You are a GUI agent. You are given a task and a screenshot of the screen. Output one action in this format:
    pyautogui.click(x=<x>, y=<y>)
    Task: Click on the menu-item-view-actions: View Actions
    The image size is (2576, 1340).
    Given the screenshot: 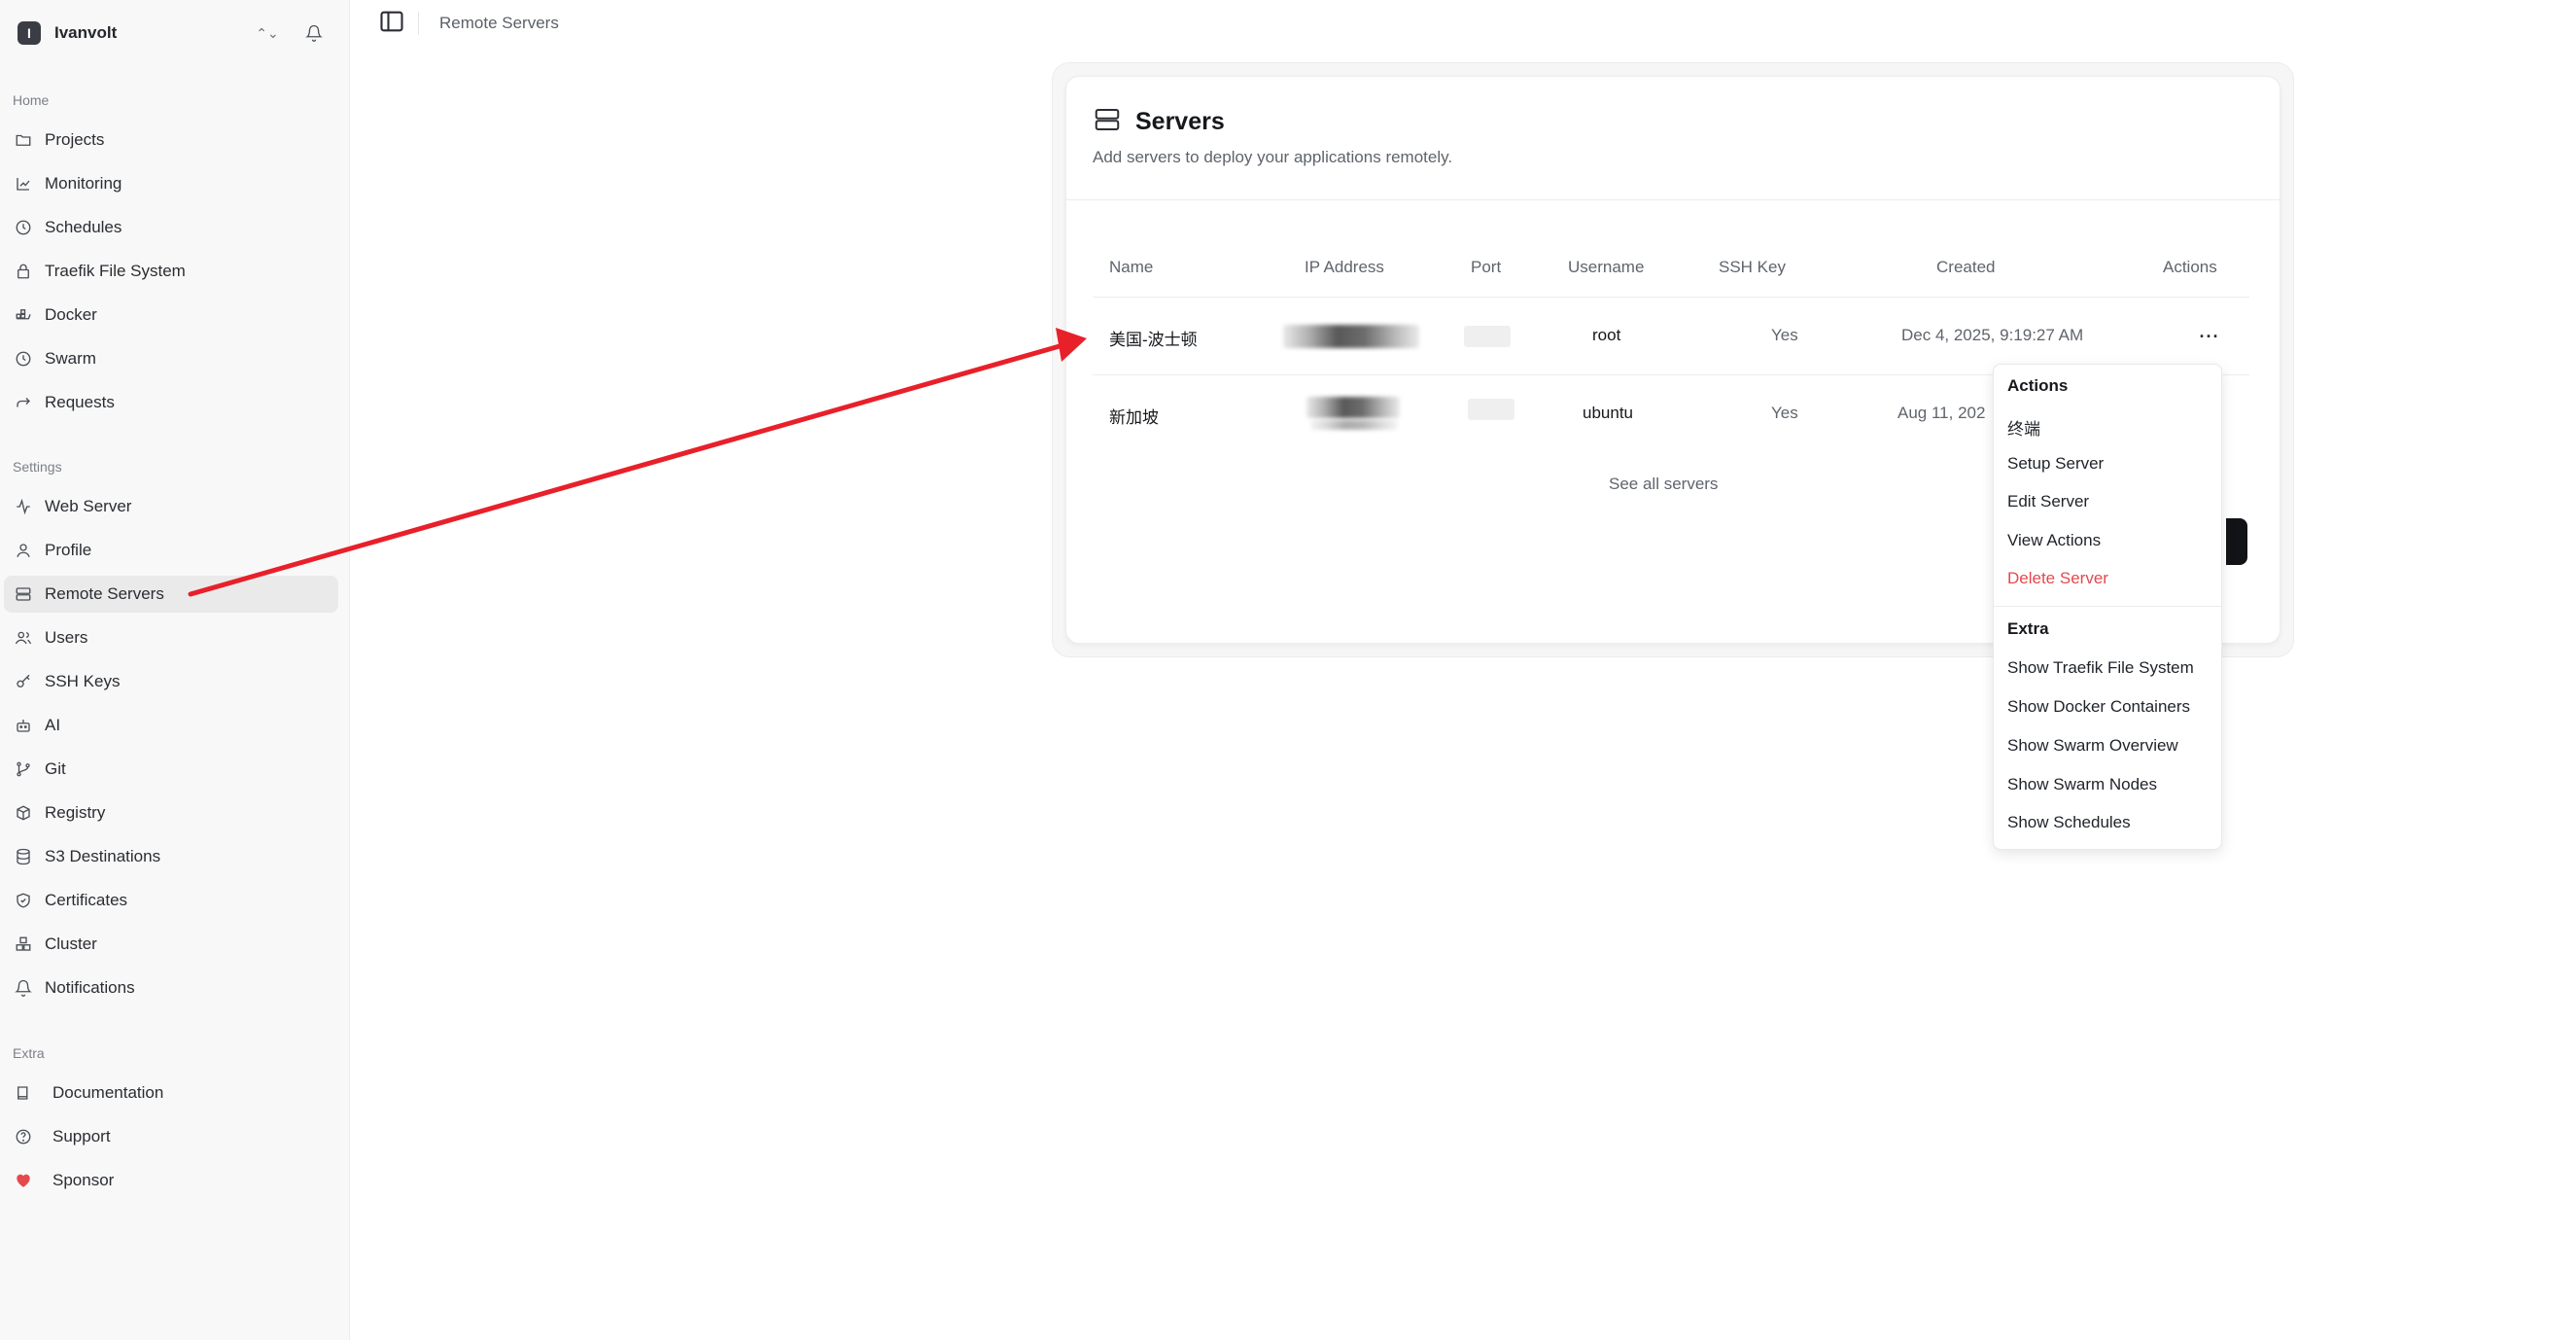 What is the action you would take?
    pyautogui.click(x=2054, y=540)
    